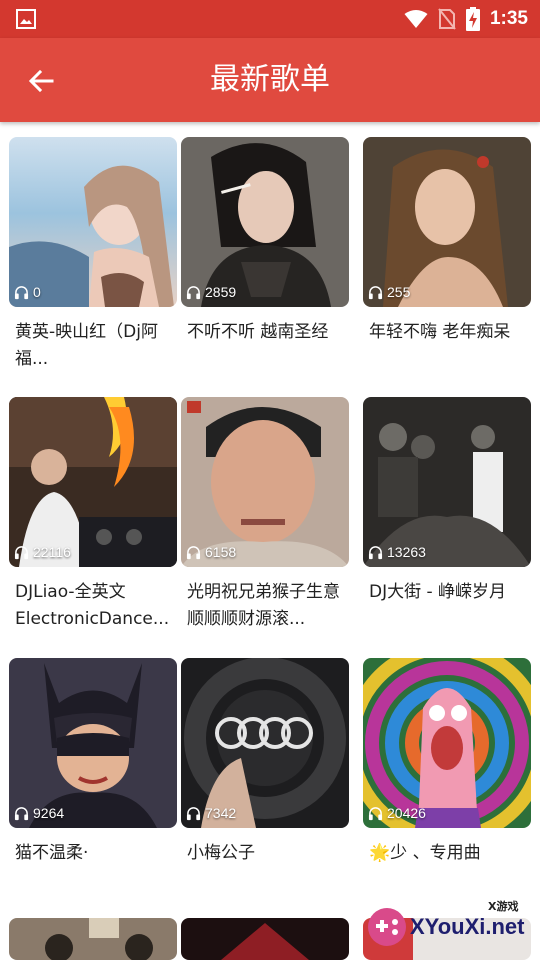 This screenshot has width=540, height=960. Describe the element at coordinates (399, 292) in the screenshot. I see `play-count-value: 255` at that location.